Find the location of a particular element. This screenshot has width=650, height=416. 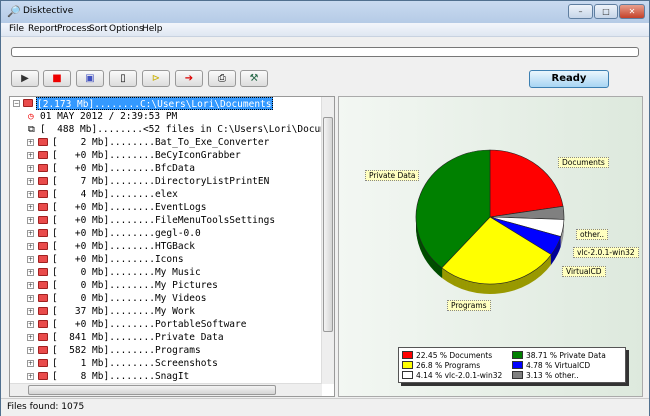

legend-text: 4.78 % VirtualCD is located at coordinates (558, 365).